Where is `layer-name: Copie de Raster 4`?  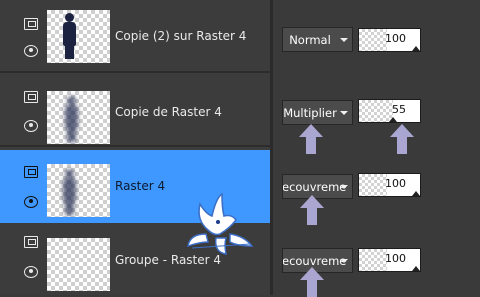
layer-name: Copie de Raster 4 is located at coordinates (168, 112).